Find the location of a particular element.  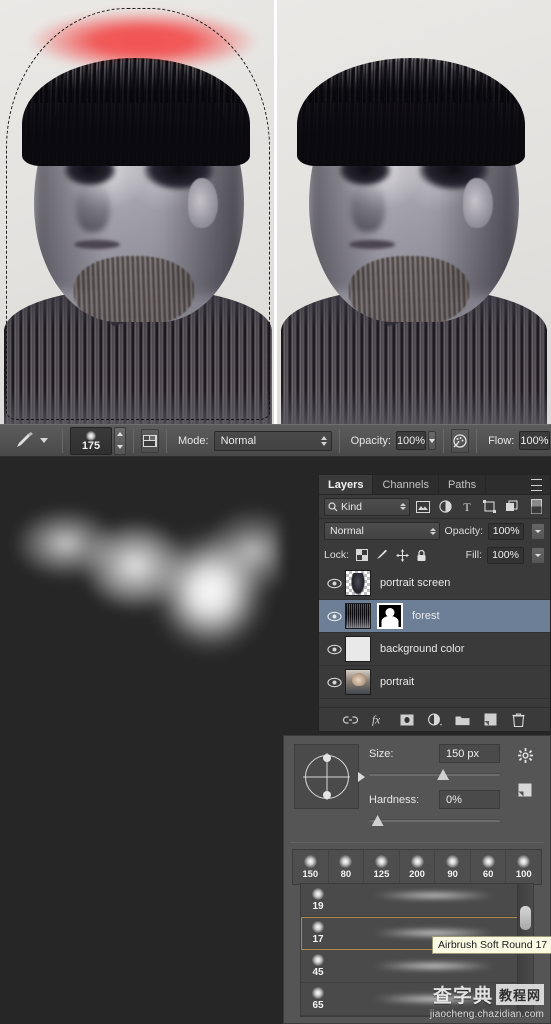

list-item: 60 is located at coordinates (489, 867).